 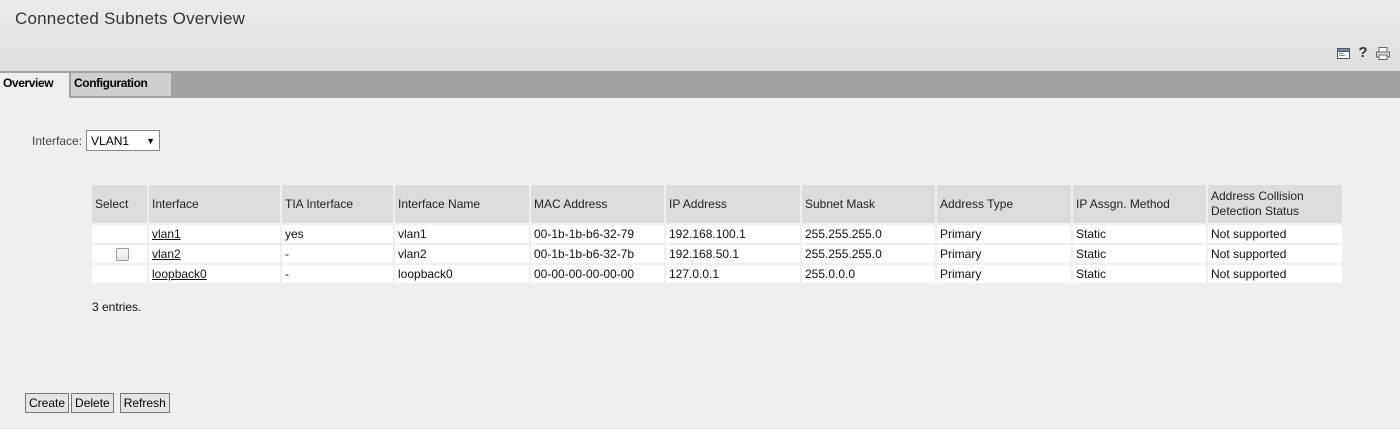 What do you see at coordinates (597, 234) in the screenshot?
I see `mac-cell: 00-1b-1b-b6-32-79` at bounding box center [597, 234].